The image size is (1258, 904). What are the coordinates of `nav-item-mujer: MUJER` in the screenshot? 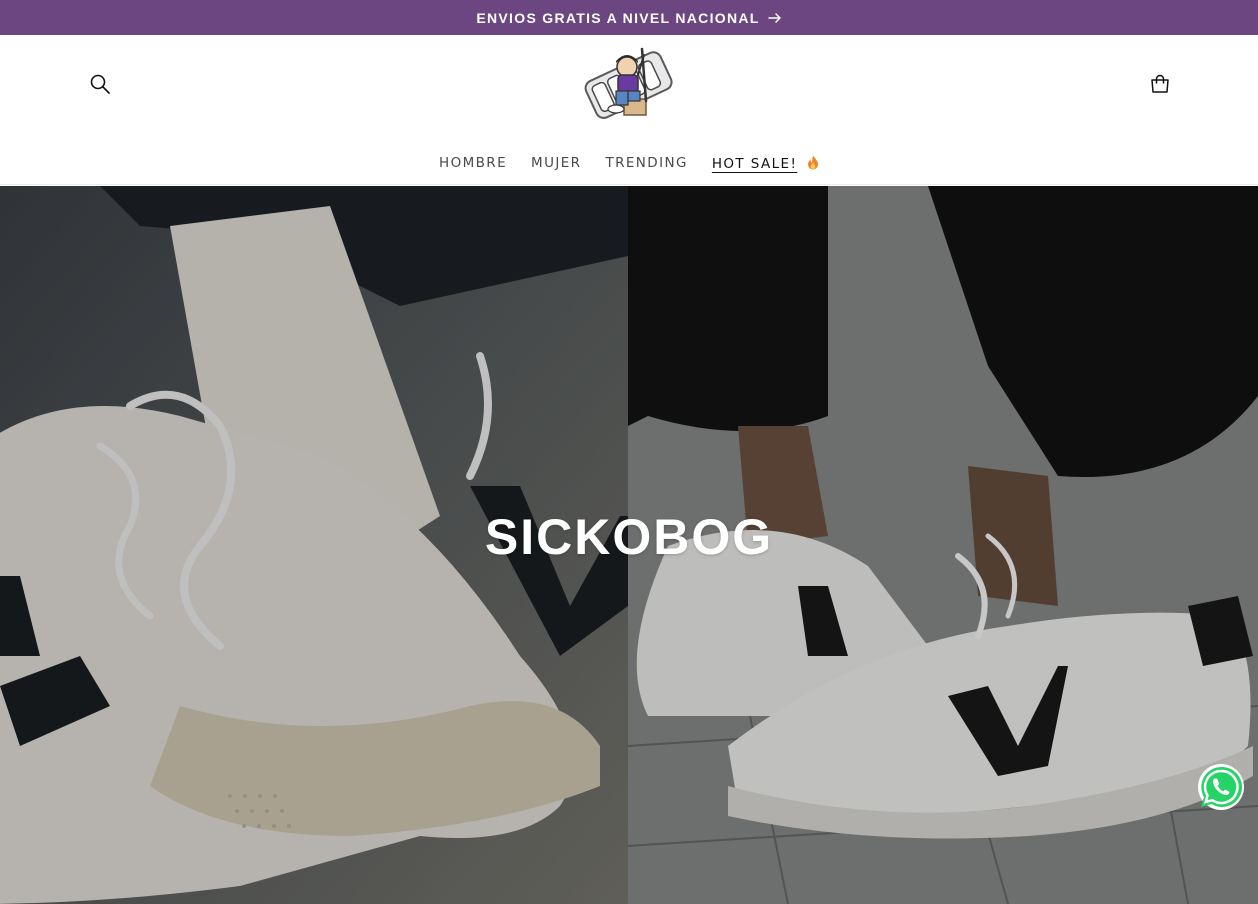 It's located at (556, 164).